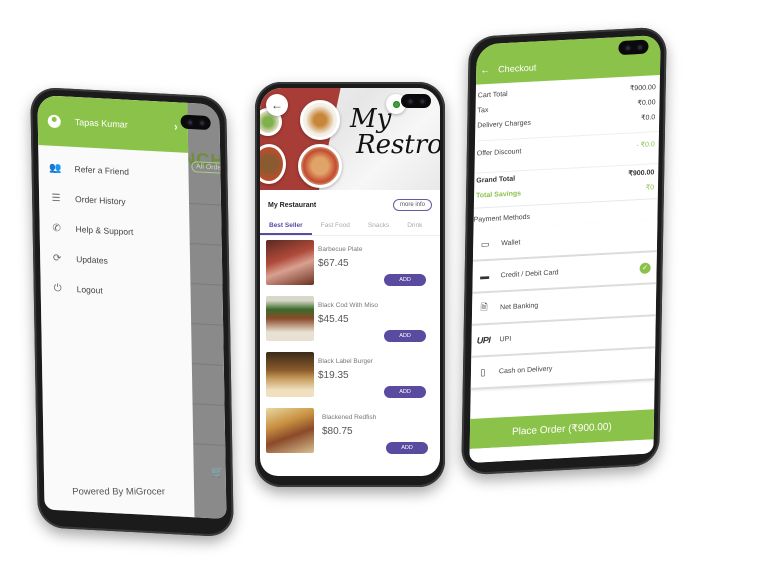 The height and width of the screenshot is (561, 768). What do you see at coordinates (350, 321) in the screenshot?
I see `list-item: Black Cod With Miso $45.45 ADD` at bounding box center [350, 321].